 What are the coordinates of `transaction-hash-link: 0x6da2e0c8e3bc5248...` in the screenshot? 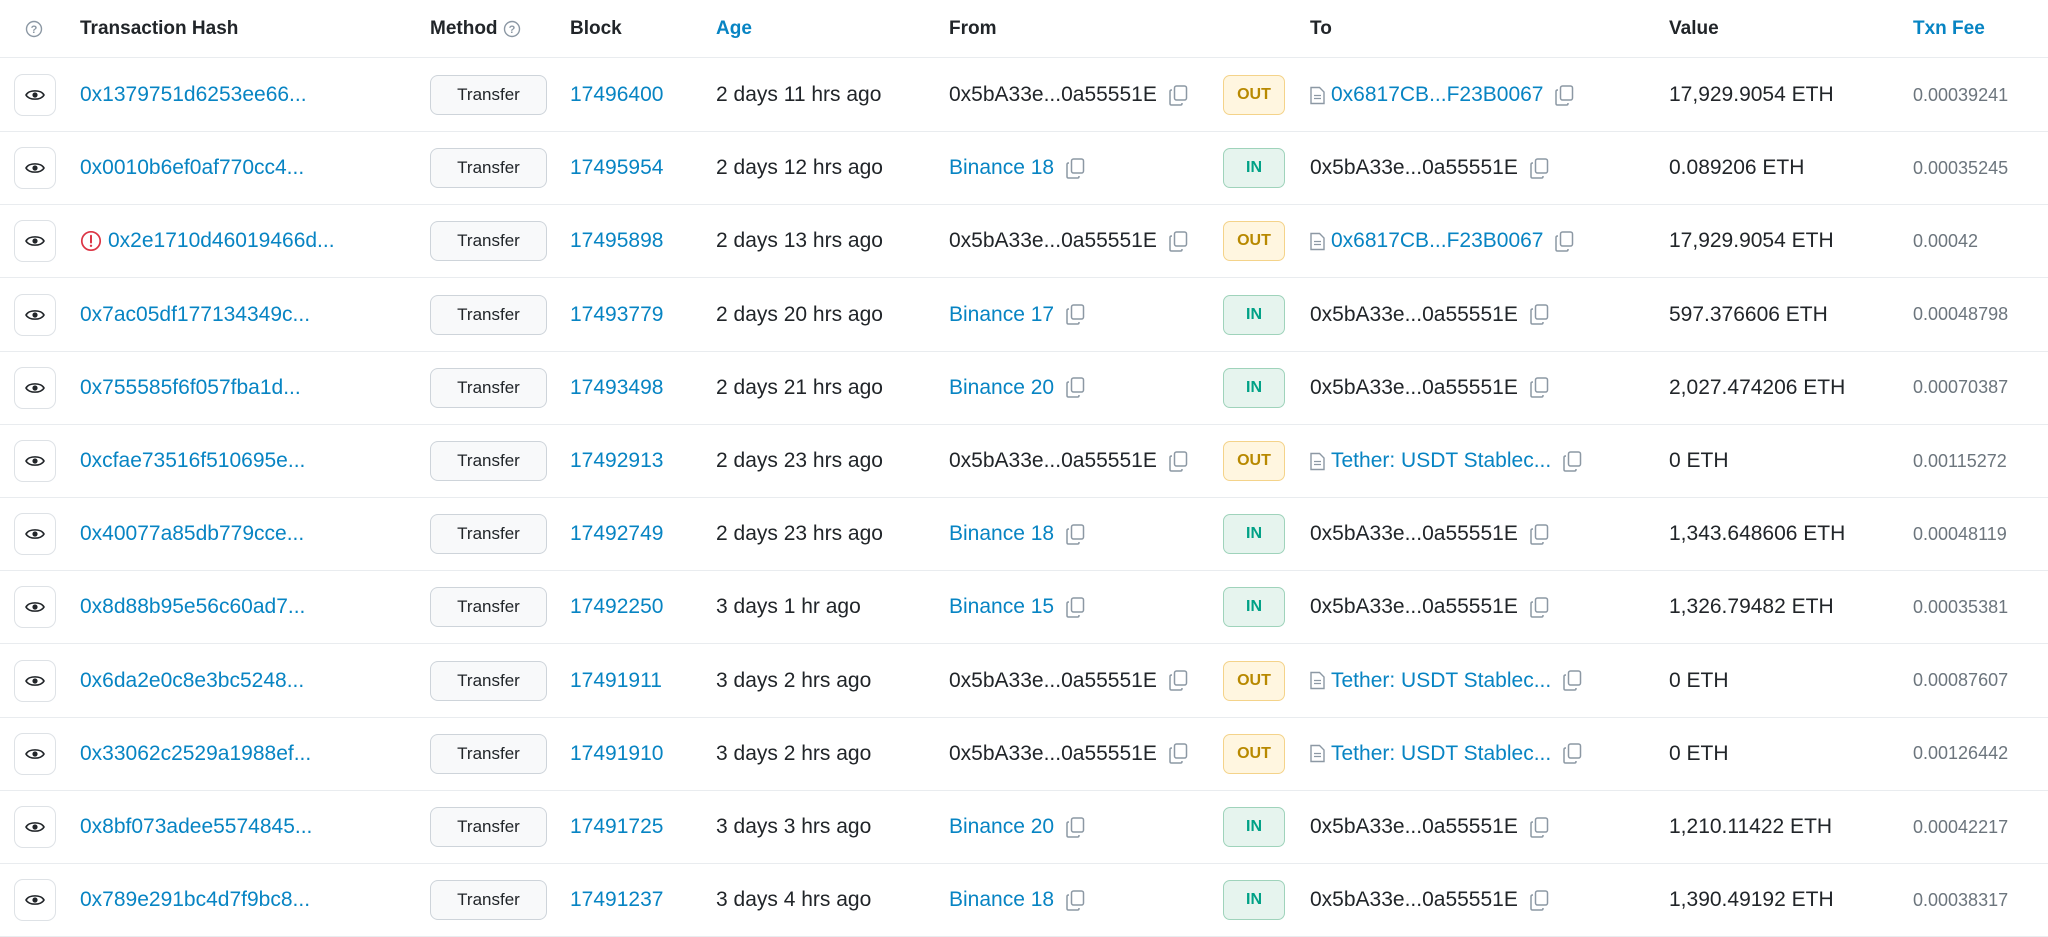 It's located at (192, 681).